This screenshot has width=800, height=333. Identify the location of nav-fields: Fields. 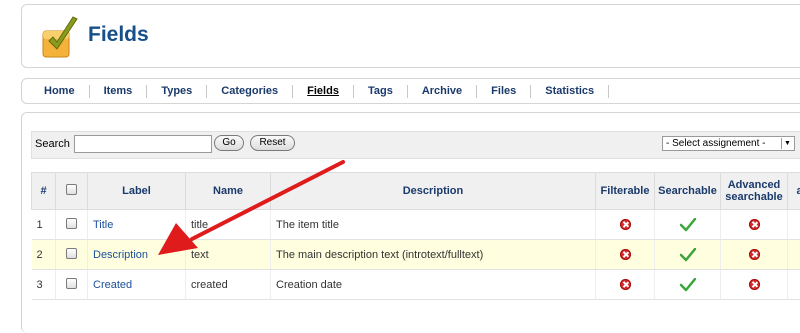
(323, 91).